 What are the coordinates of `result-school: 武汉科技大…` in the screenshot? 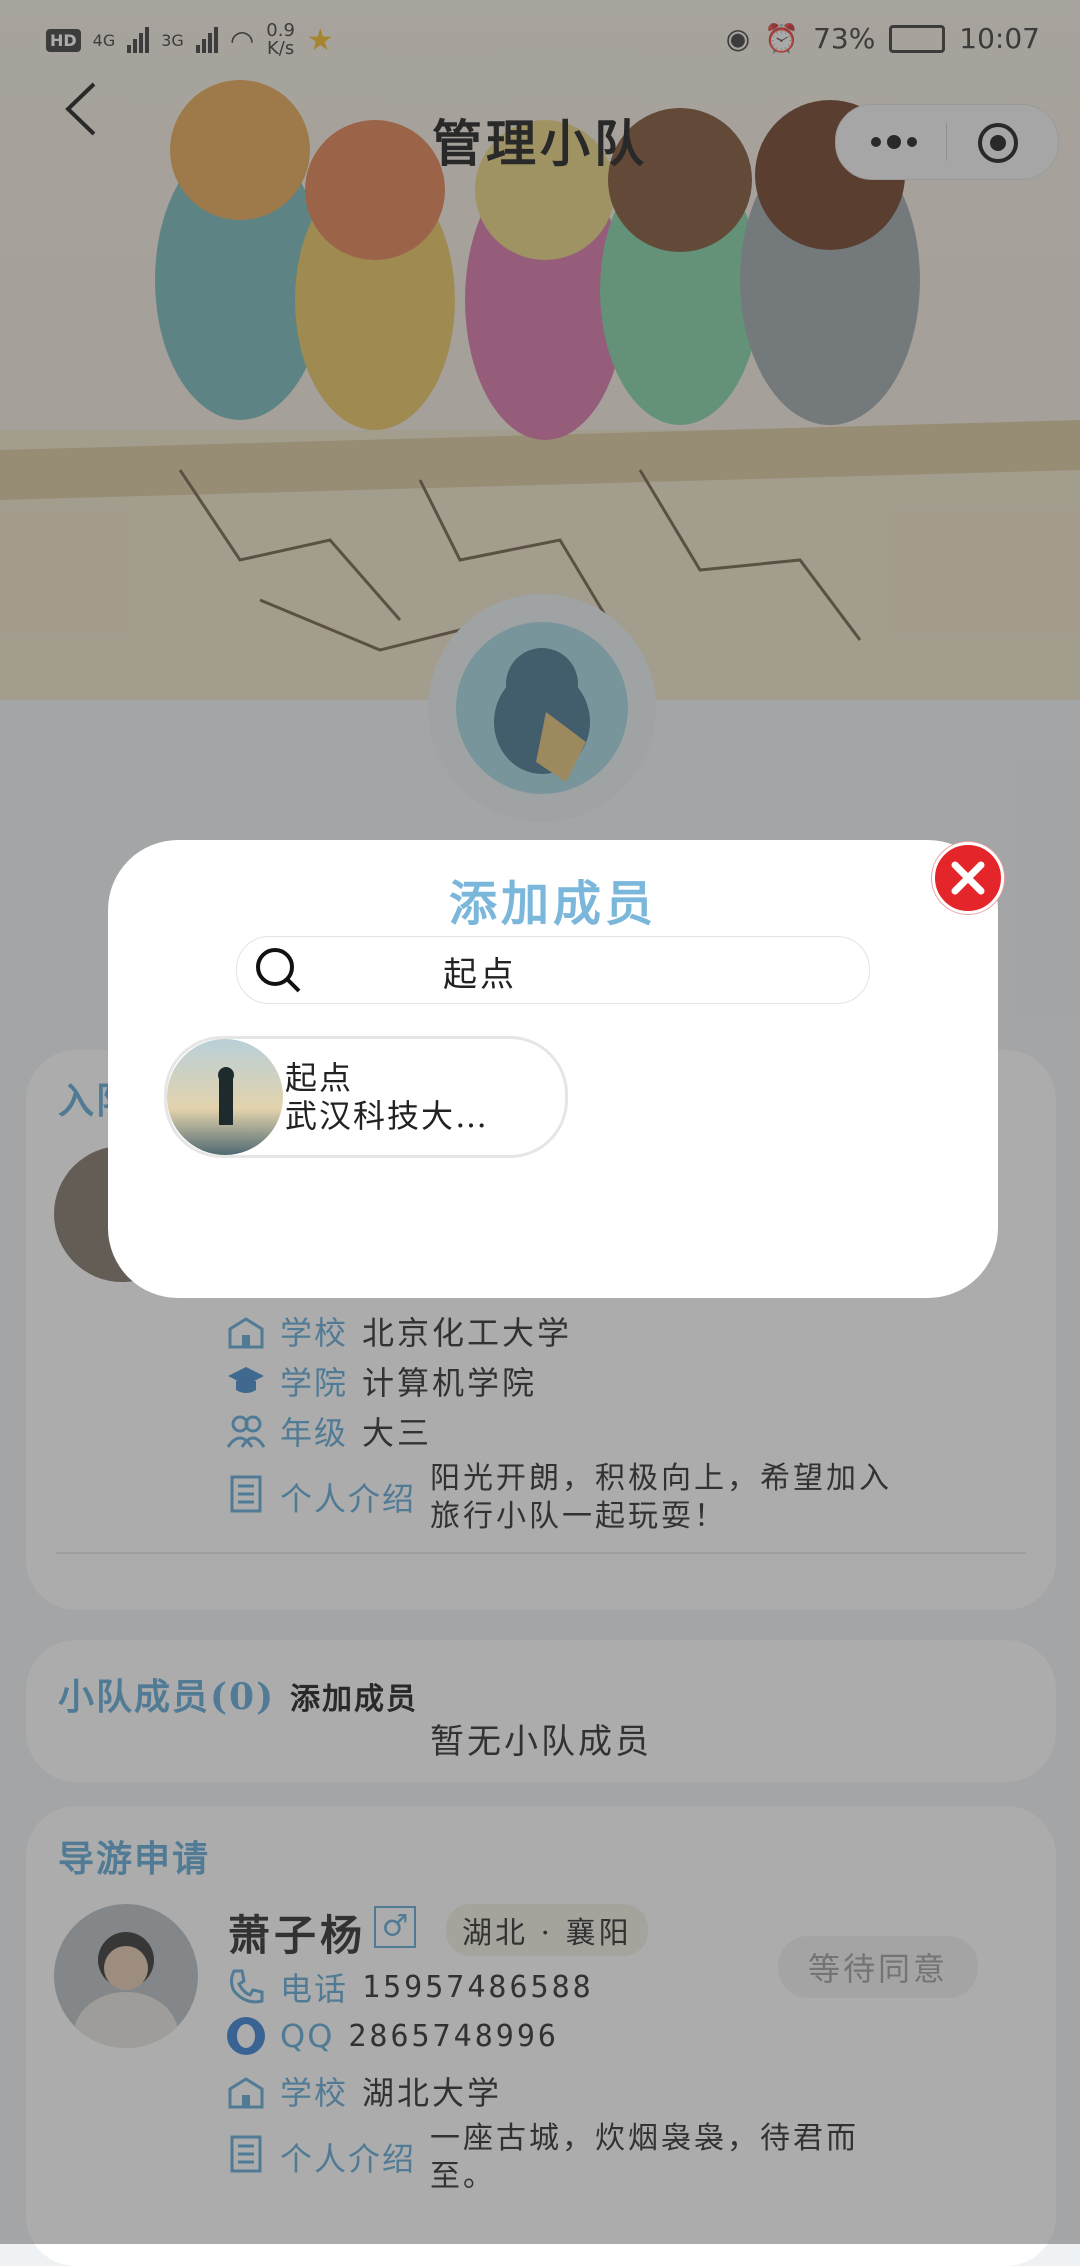 It's located at (387, 1116).